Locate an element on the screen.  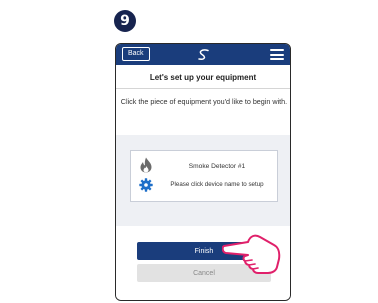
device-hint-text: Please click device name to setup is located at coordinates (217, 184).